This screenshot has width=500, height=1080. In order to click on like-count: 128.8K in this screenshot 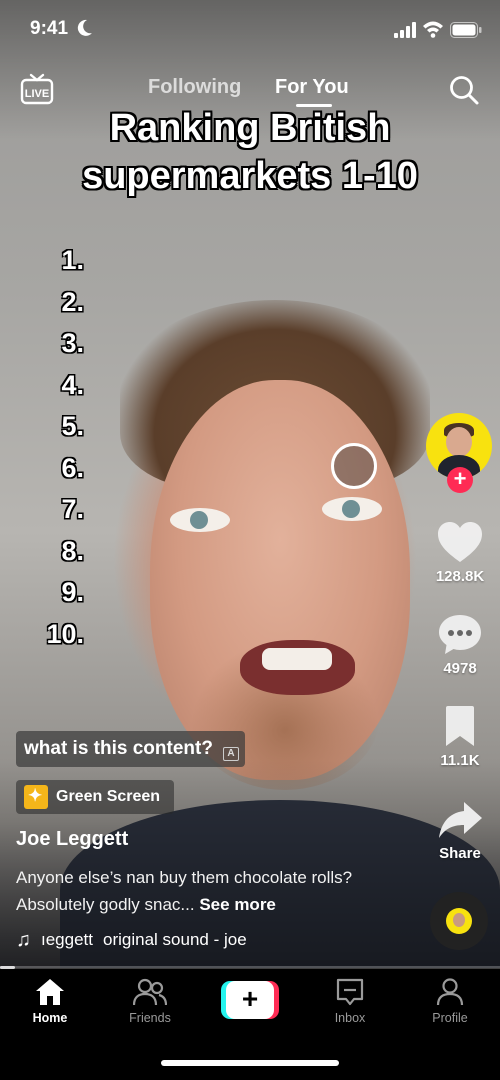, I will do `click(460, 576)`.